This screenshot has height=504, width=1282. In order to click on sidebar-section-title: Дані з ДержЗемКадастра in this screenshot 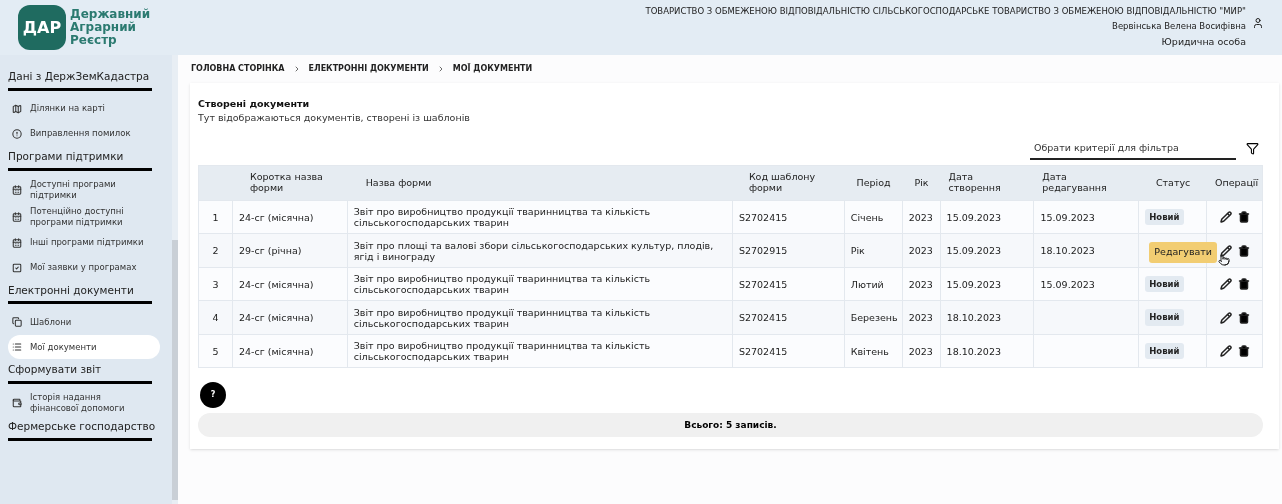, I will do `click(80, 80)`.